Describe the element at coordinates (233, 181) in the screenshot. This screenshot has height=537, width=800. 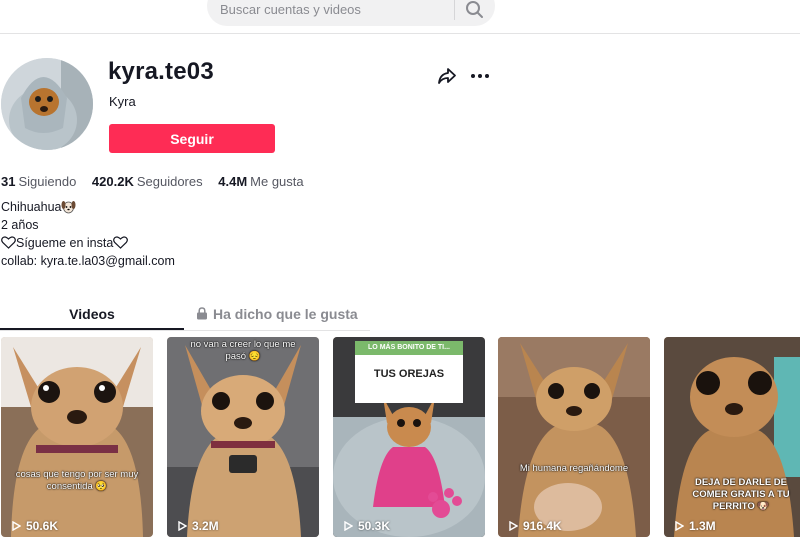
I see `likes-count: 4.4M` at that location.